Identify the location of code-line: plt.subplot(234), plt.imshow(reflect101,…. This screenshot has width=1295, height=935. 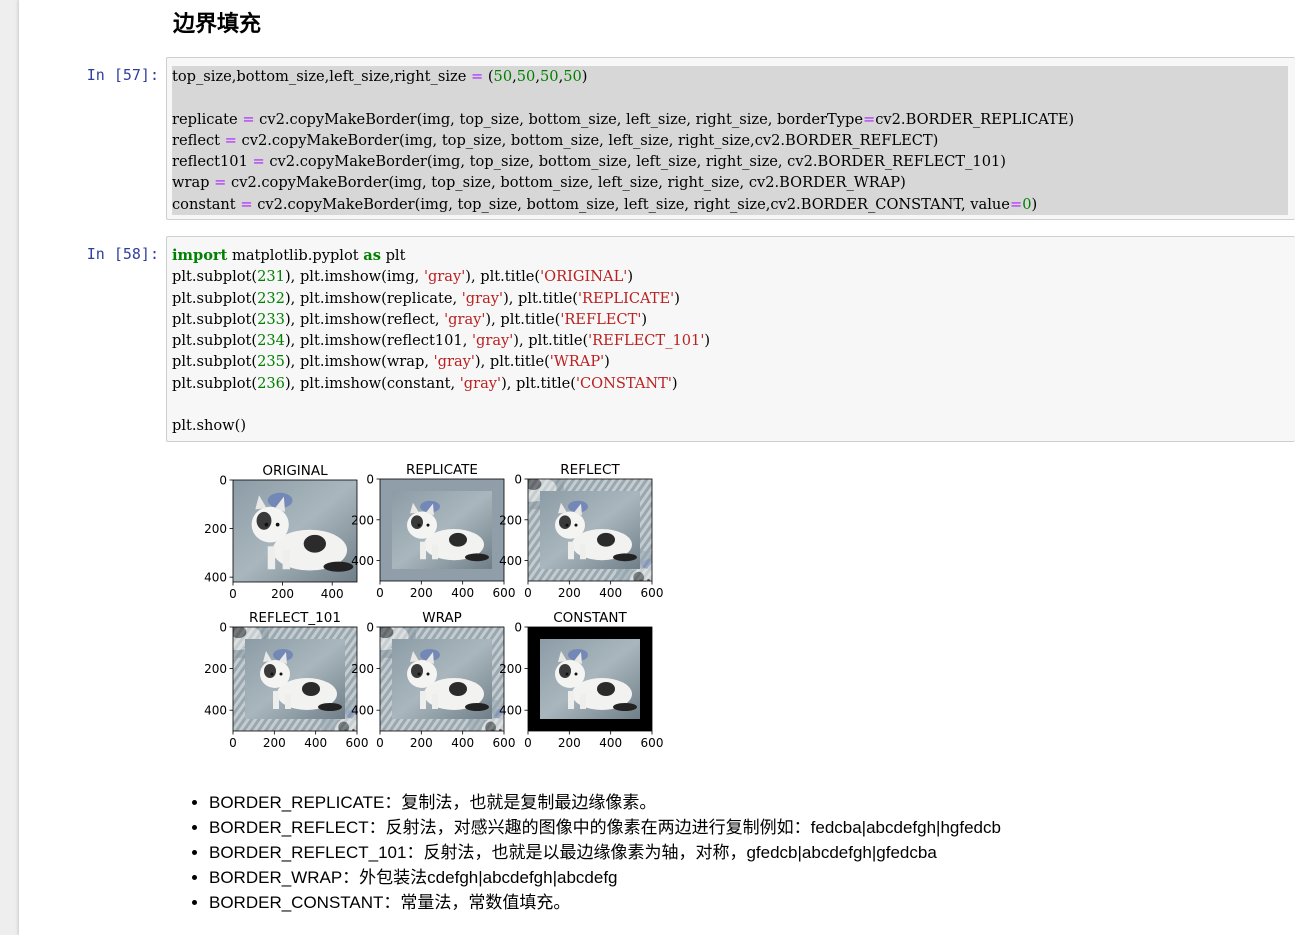
(441, 340).